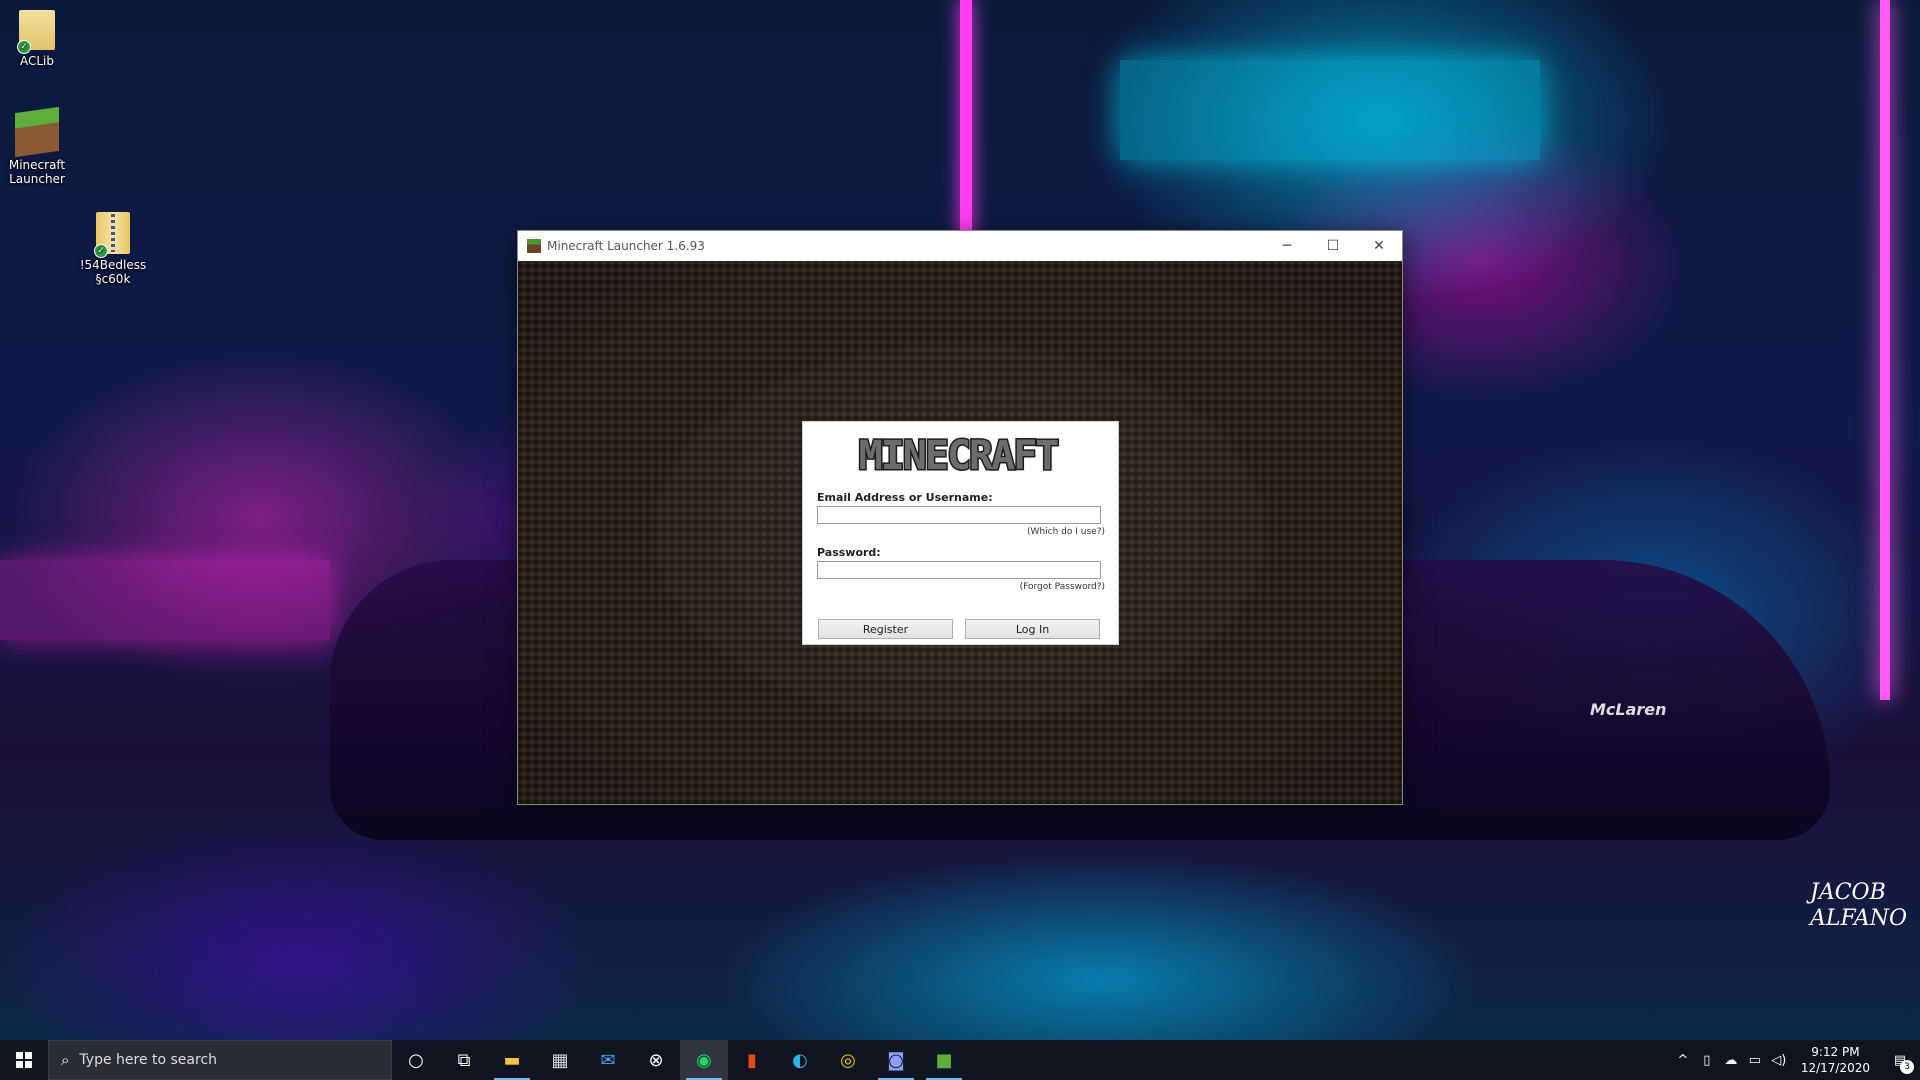  What do you see at coordinates (464, 1060) in the screenshot?
I see `task-view-icon: ⧉` at bounding box center [464, 1060].